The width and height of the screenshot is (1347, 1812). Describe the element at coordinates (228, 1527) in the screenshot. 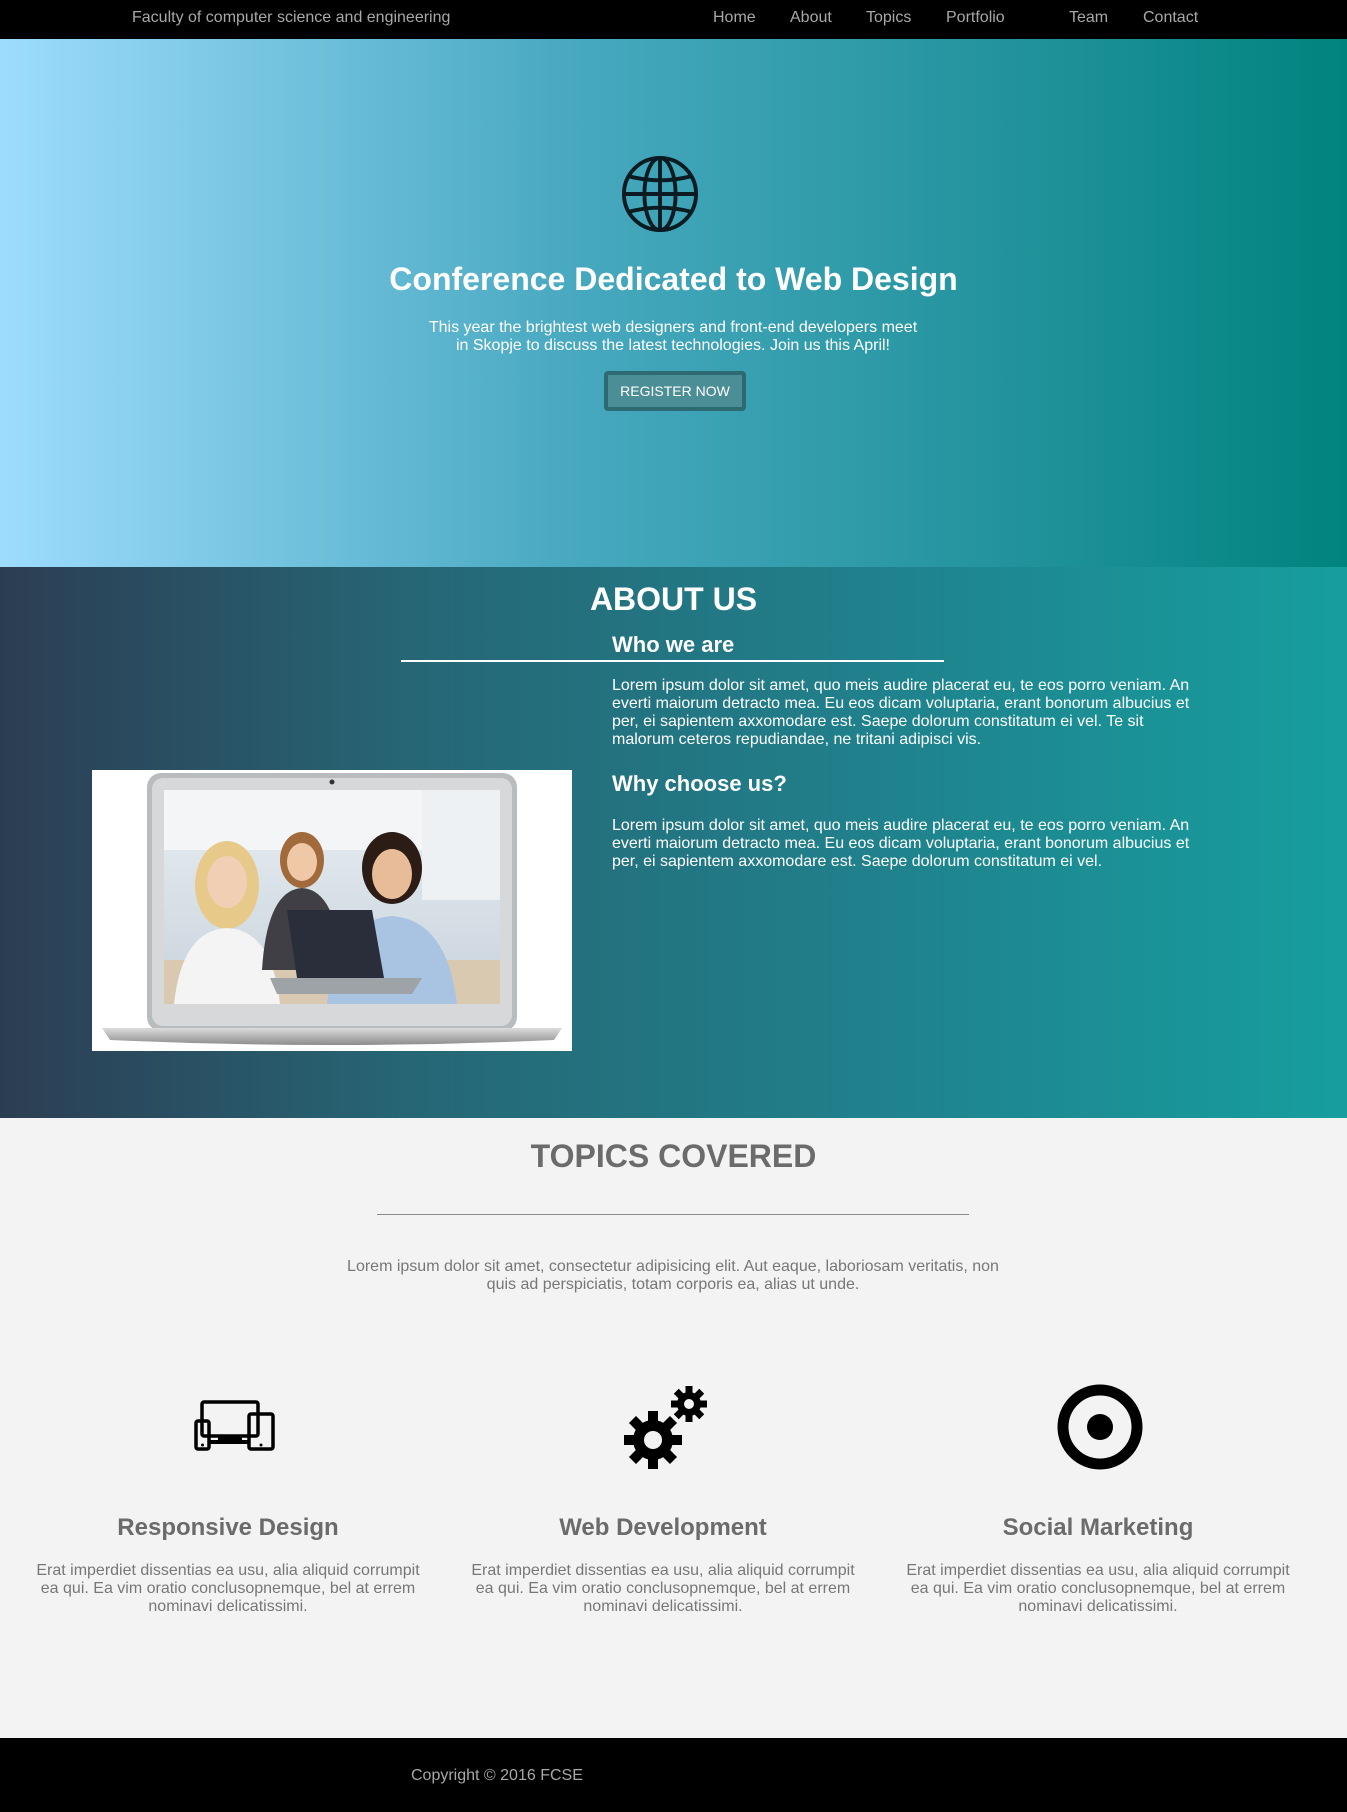

I see `topic-title-responsive-design: Responsive Design` at that location.